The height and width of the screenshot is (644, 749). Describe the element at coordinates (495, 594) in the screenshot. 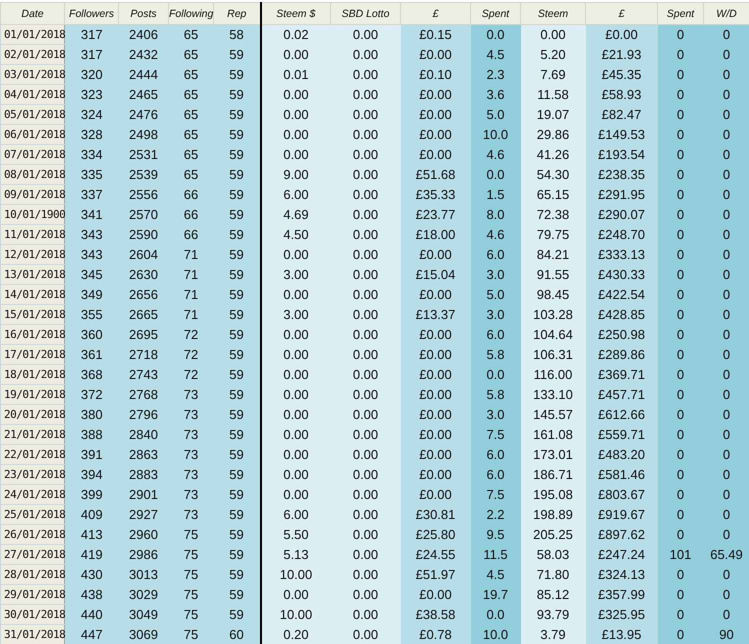

I see `table-cell: 19.7` at that location.